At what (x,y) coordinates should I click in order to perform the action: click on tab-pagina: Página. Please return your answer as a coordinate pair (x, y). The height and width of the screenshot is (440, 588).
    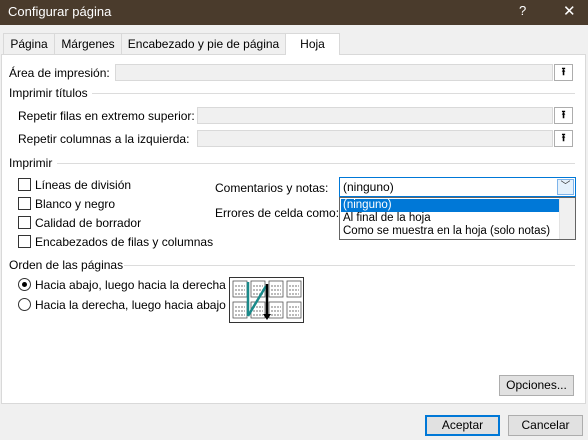
    Looking at the image, I should click on (29, 43).